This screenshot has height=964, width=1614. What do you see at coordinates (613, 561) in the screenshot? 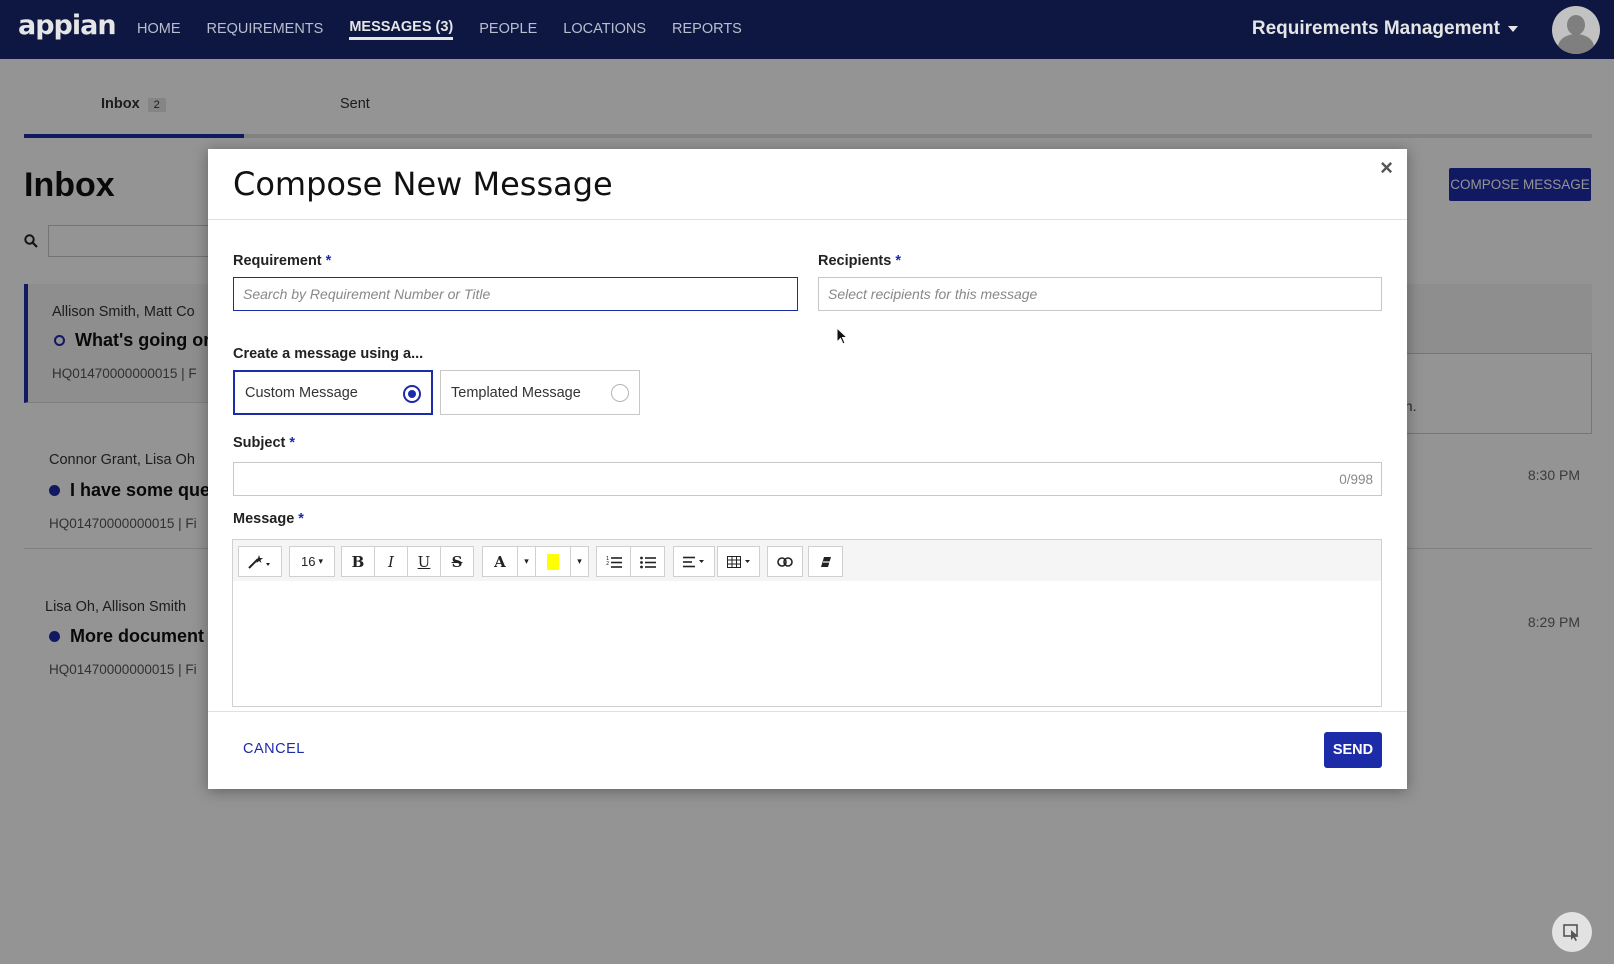
I see `ordered-list-icon: 12` at bounding box center [613, 561].